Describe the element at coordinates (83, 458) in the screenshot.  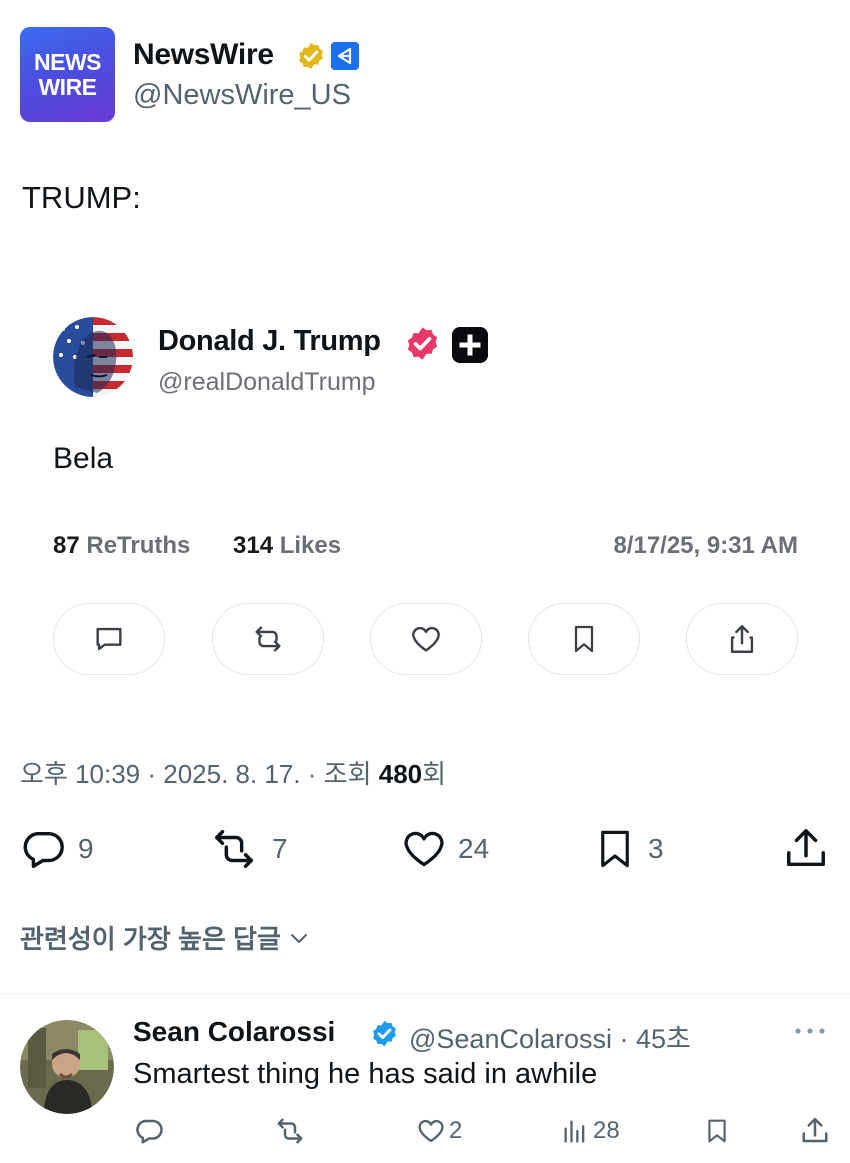
I see `embed-text: Bela` at that location.